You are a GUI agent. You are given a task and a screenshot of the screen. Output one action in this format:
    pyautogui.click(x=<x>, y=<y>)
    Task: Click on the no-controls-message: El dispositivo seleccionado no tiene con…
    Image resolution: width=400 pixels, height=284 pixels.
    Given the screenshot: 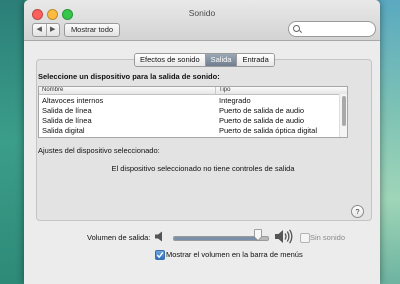 What is the action you would take?
    pyautogui.click(x=203, y=168)
    